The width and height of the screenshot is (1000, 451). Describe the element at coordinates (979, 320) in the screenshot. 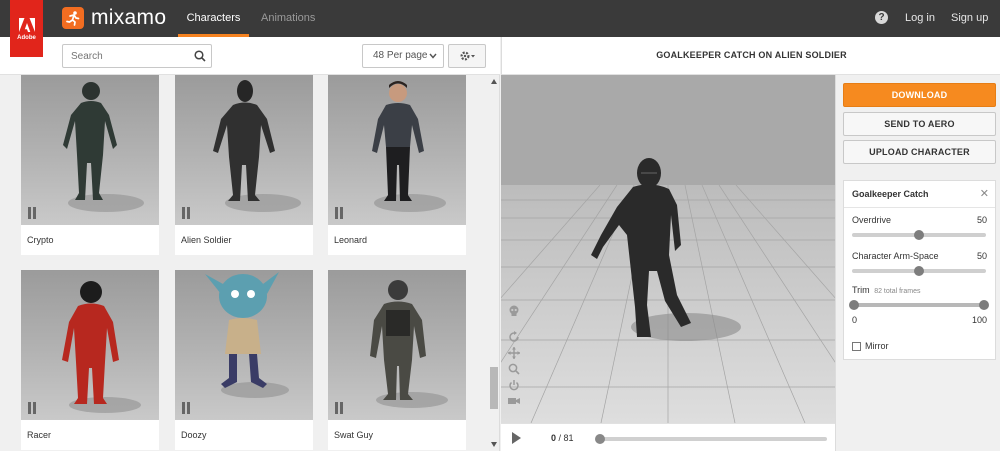

I see `trim-max: 100` at that location.